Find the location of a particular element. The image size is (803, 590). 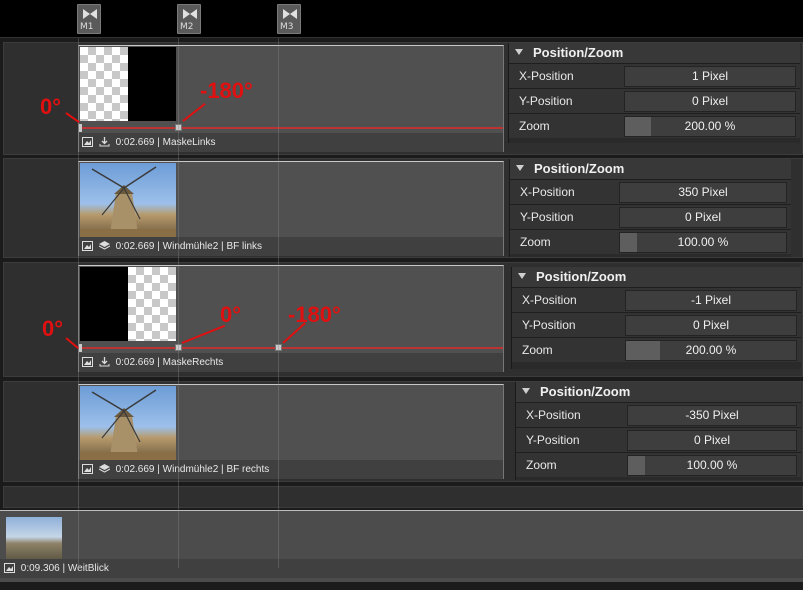

x-position-value: -350 Pixel is located at coordinates (712, 415).